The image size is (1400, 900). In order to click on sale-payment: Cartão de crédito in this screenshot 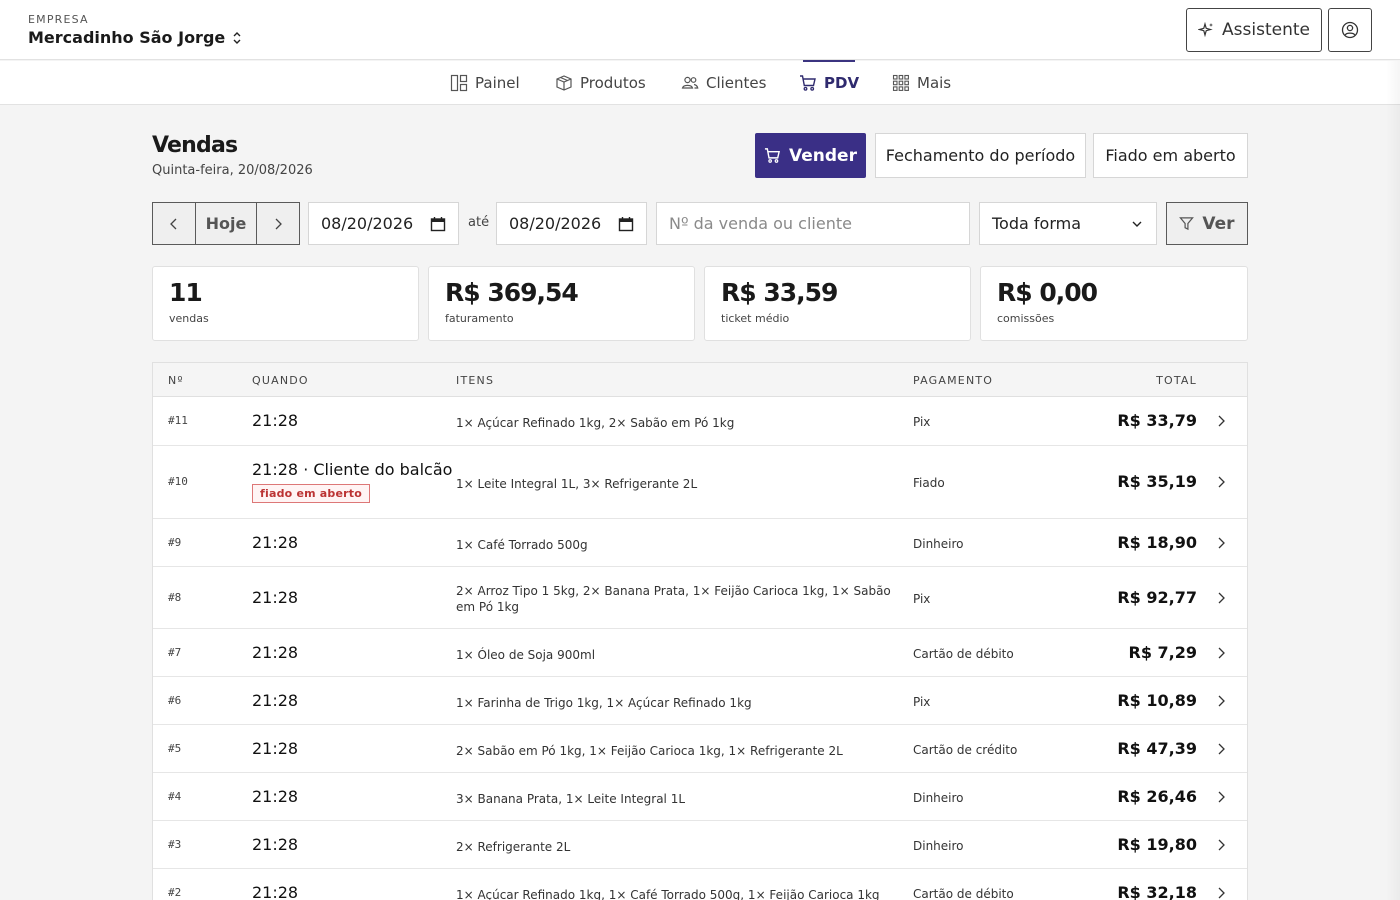, I will do `click(965, 750)`.